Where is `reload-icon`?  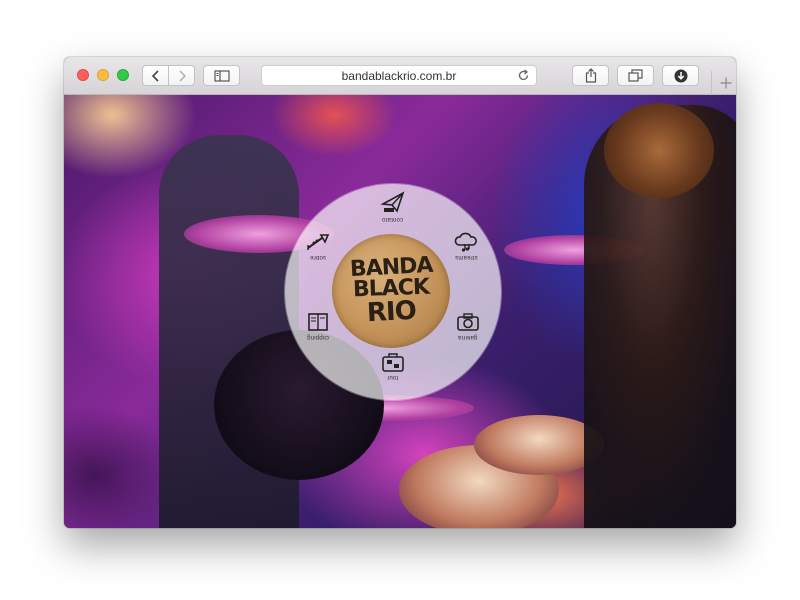 reload-icon is located at coordinates (523, 75).